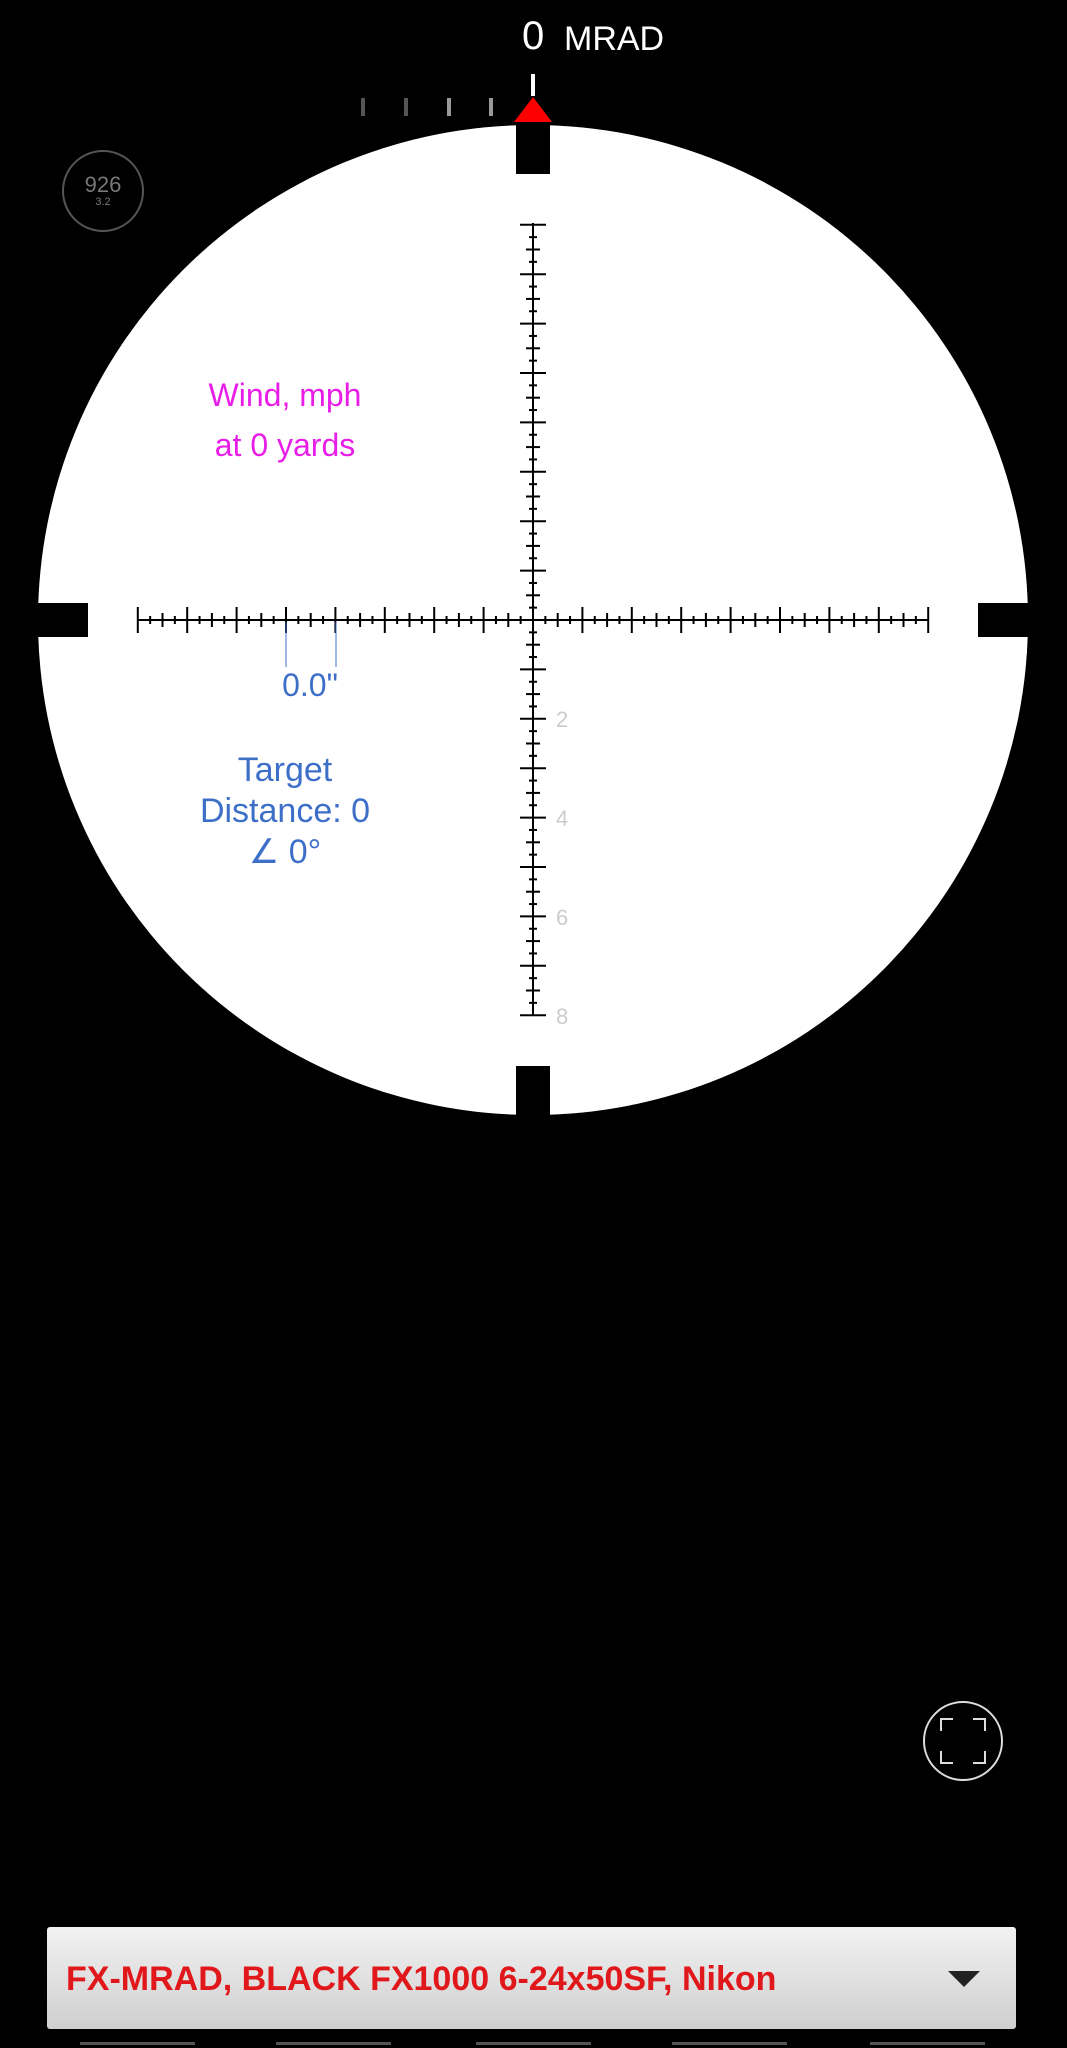  What do you see at coordinates (285, 420) in the screenshot?
I see `wind-info: Wind, mph at 0 yards` at bounding box center [285, 420].